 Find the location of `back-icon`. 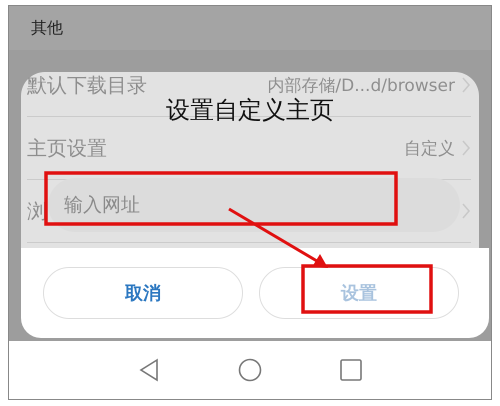

back-icon is located at coordinates (149, 370).